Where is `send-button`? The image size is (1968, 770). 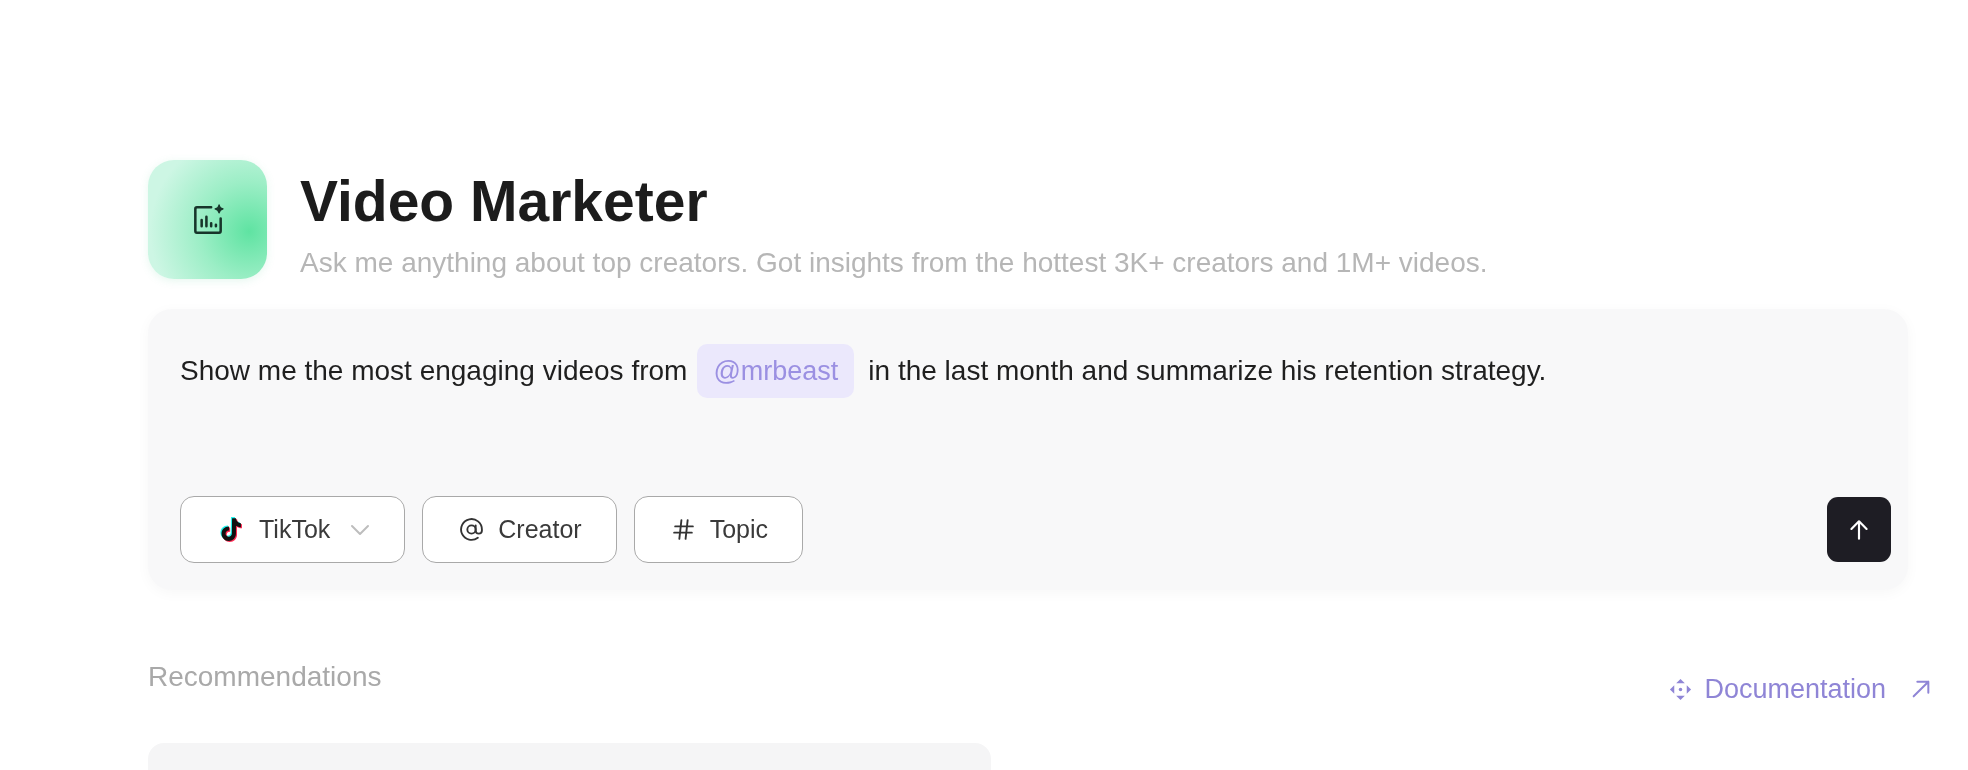 send-button is located at coordinates (1859, 529).